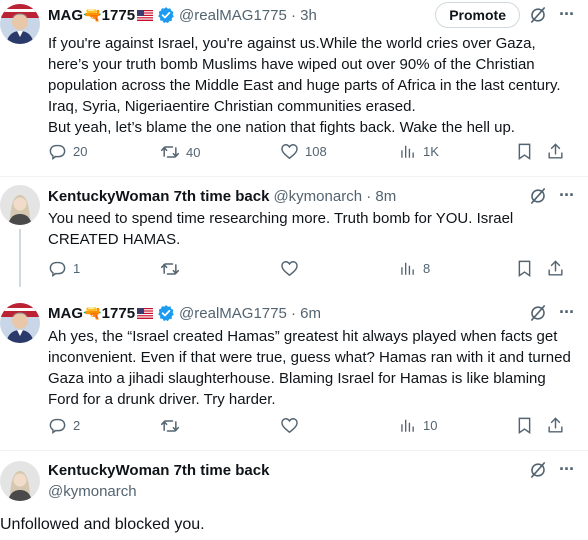  I want to click on reply-button: 20, so click(67, 151).